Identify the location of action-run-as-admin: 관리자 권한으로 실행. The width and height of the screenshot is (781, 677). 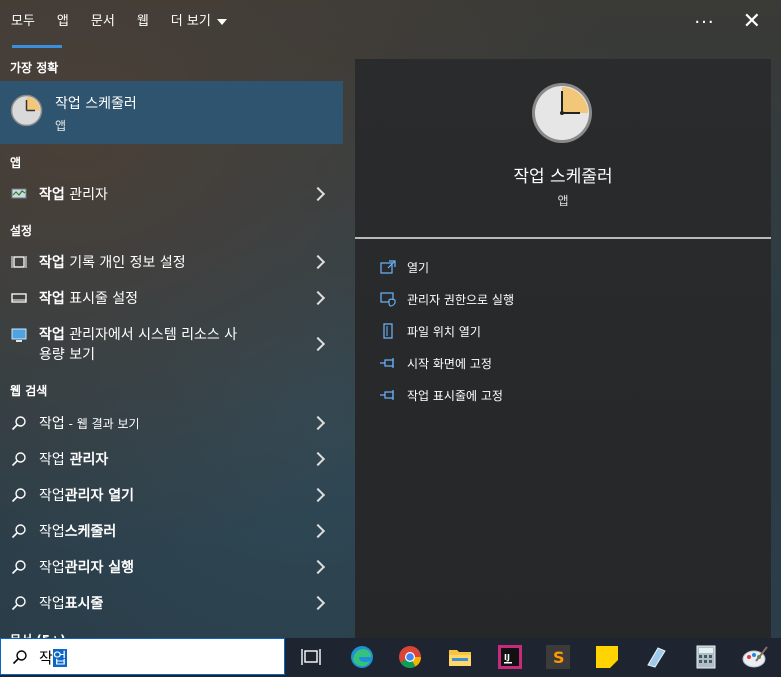
(445, 299).